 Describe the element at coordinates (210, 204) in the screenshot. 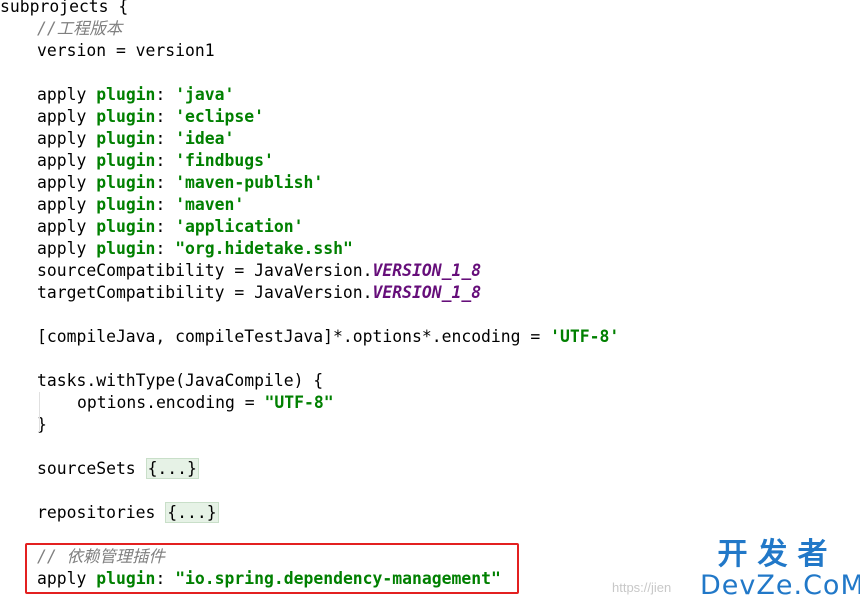

I see `code-string: 'maven'` at that location.